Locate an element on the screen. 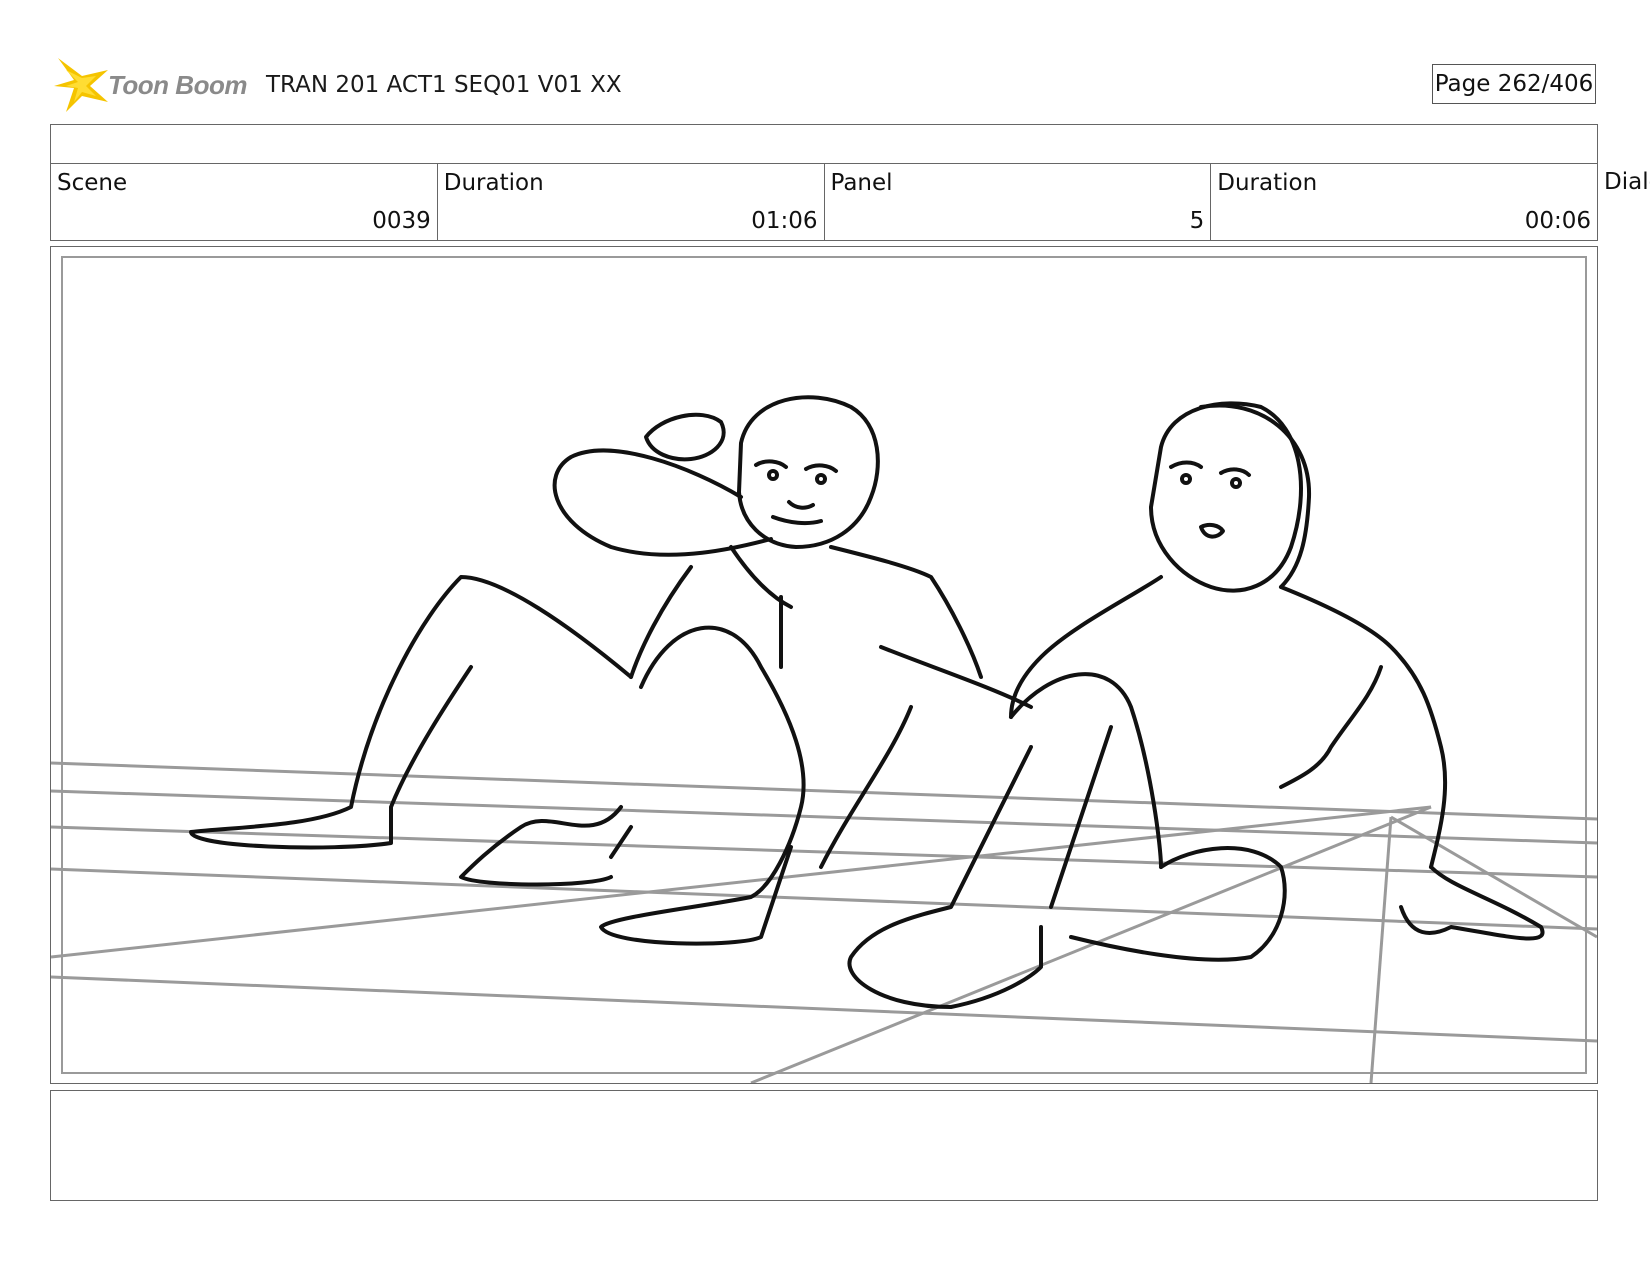 The image size is (1650, 1275). scene-duration-value: 01:06 is located at coordinates (784, 221).